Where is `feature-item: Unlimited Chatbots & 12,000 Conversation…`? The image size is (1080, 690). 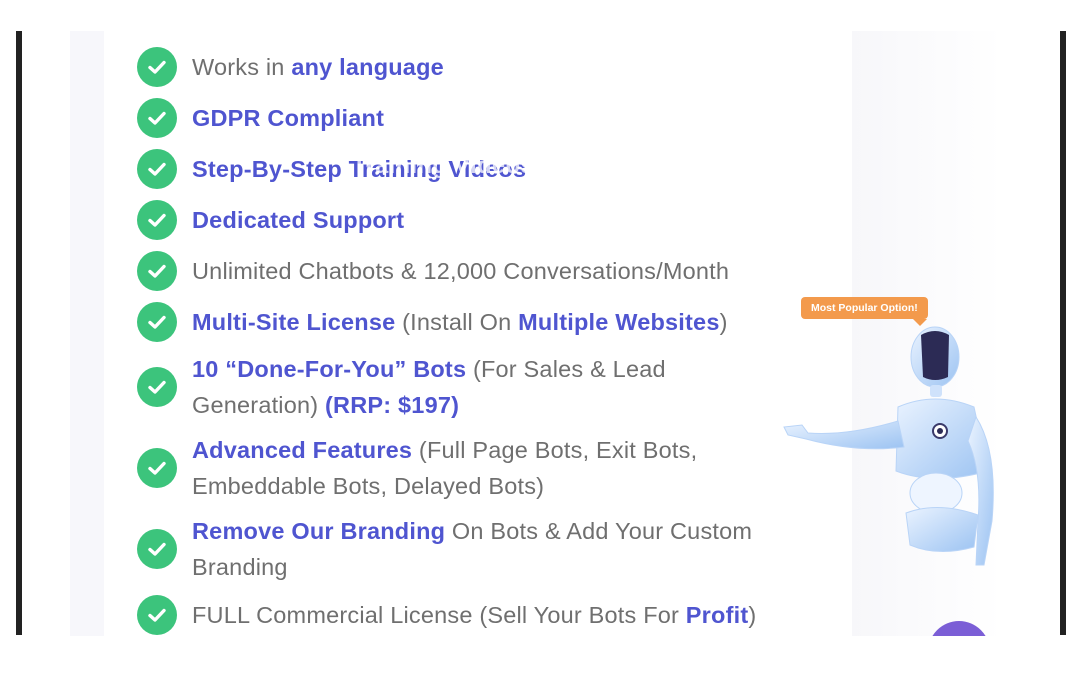 feature-item: Unlimited Chatbots & 12,000 Conversation… is located at coordinates (433, 271).